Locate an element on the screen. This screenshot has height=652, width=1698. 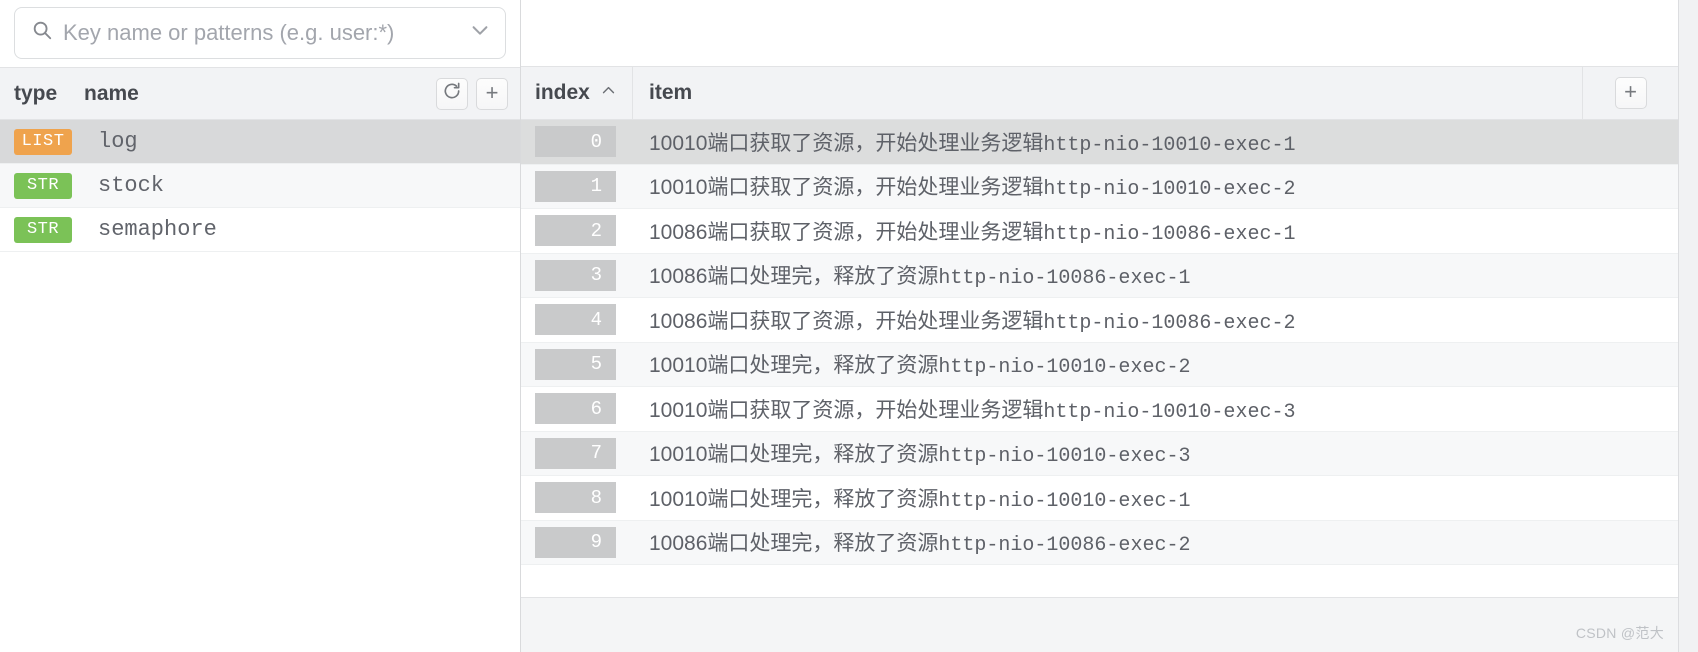
value-item-text: 10010端口处理完，释放了资源http-nio-10010-exec-1 is located at coordinates (920, 500).